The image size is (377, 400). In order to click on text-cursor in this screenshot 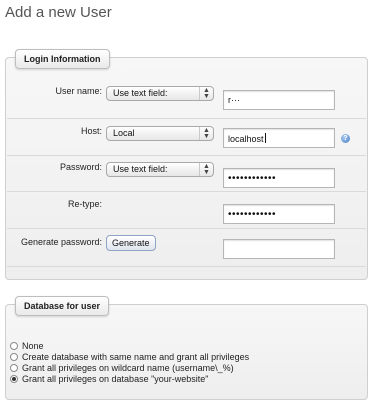, I will do `click(265, 138)`.